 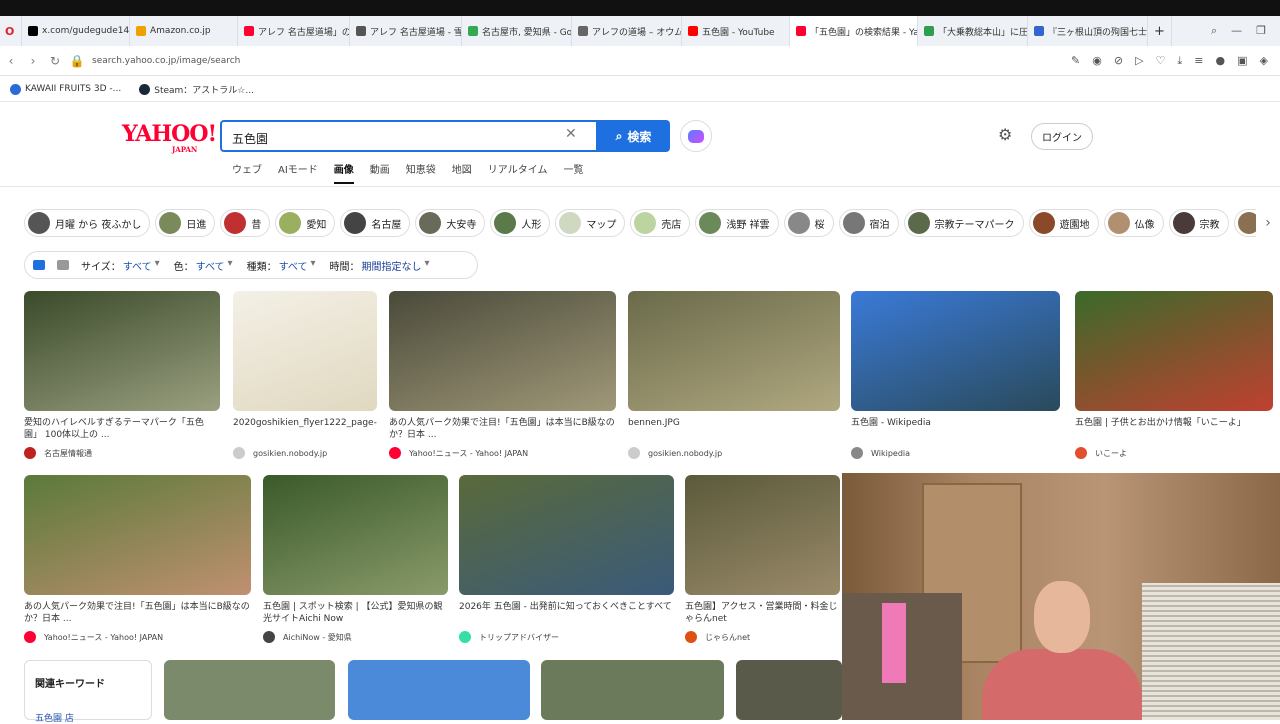 I want to click on search-tab: AIモード, so click(x=298, y=172).